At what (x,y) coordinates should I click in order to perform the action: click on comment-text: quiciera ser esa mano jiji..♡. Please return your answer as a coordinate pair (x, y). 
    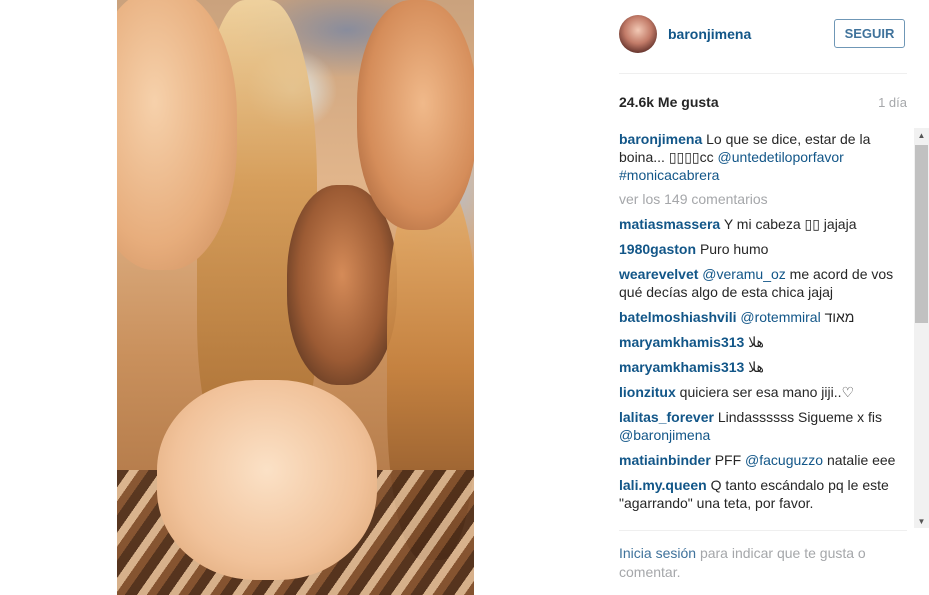
    Looking at the image, I should click on (767, 392).